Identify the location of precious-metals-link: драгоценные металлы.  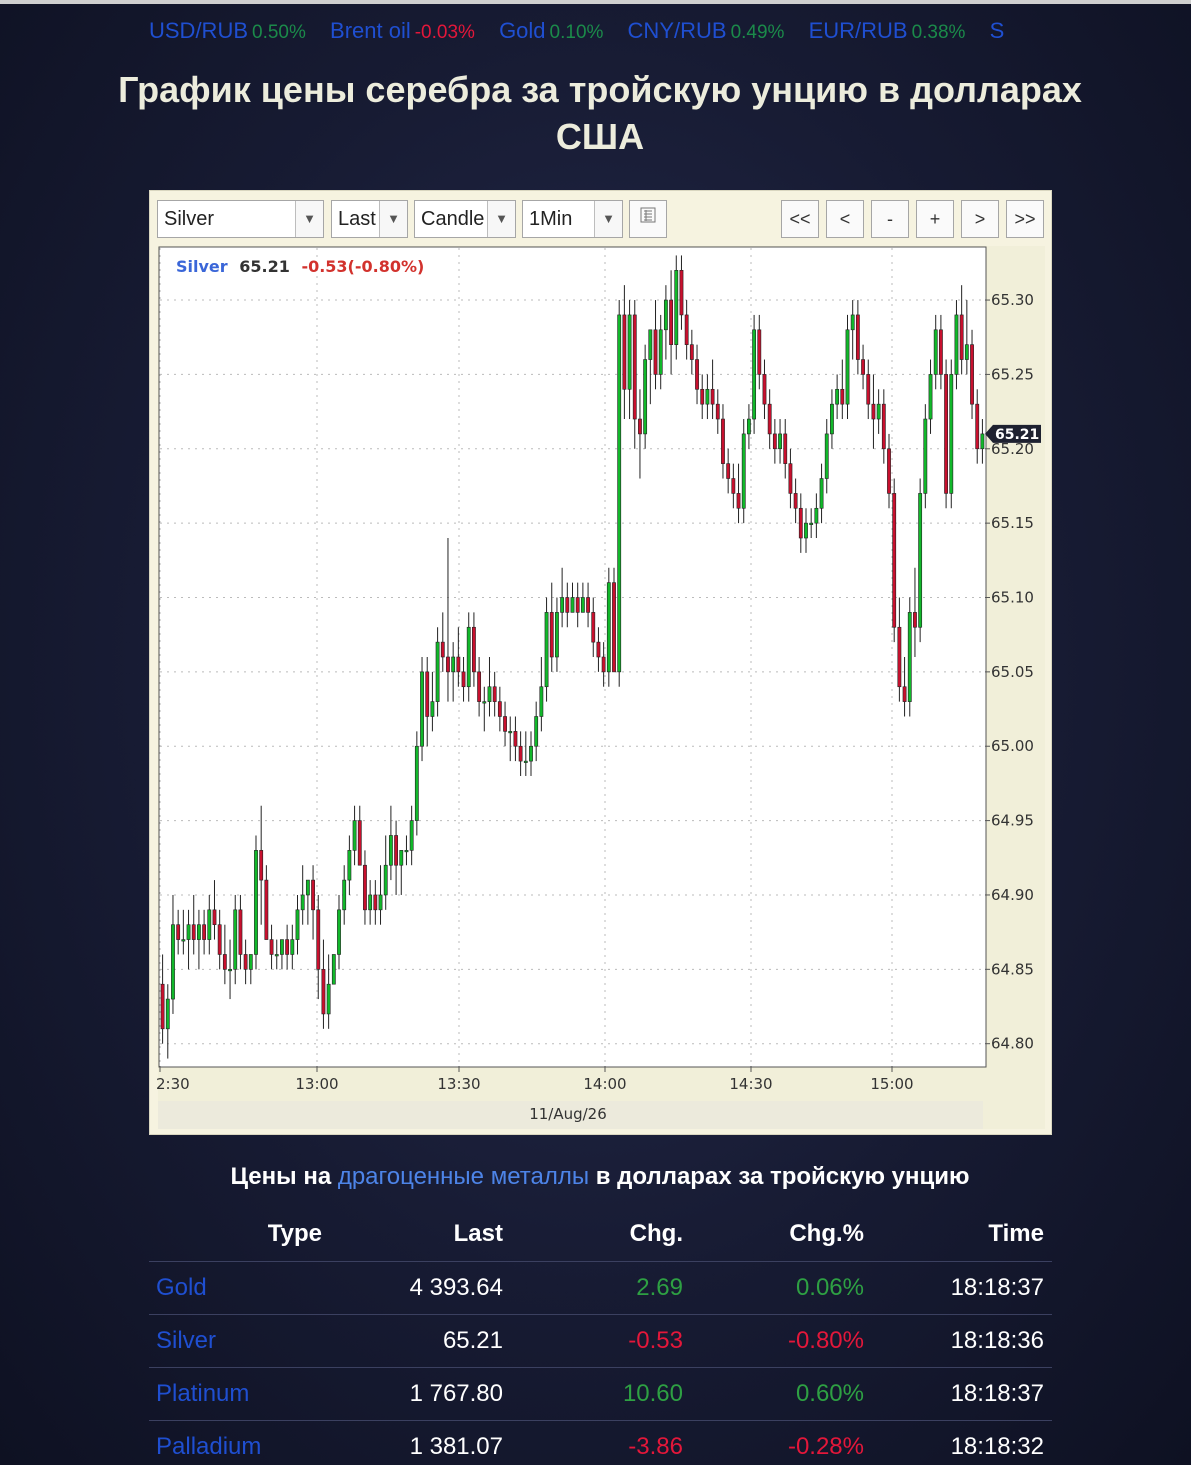
(463, 1176).